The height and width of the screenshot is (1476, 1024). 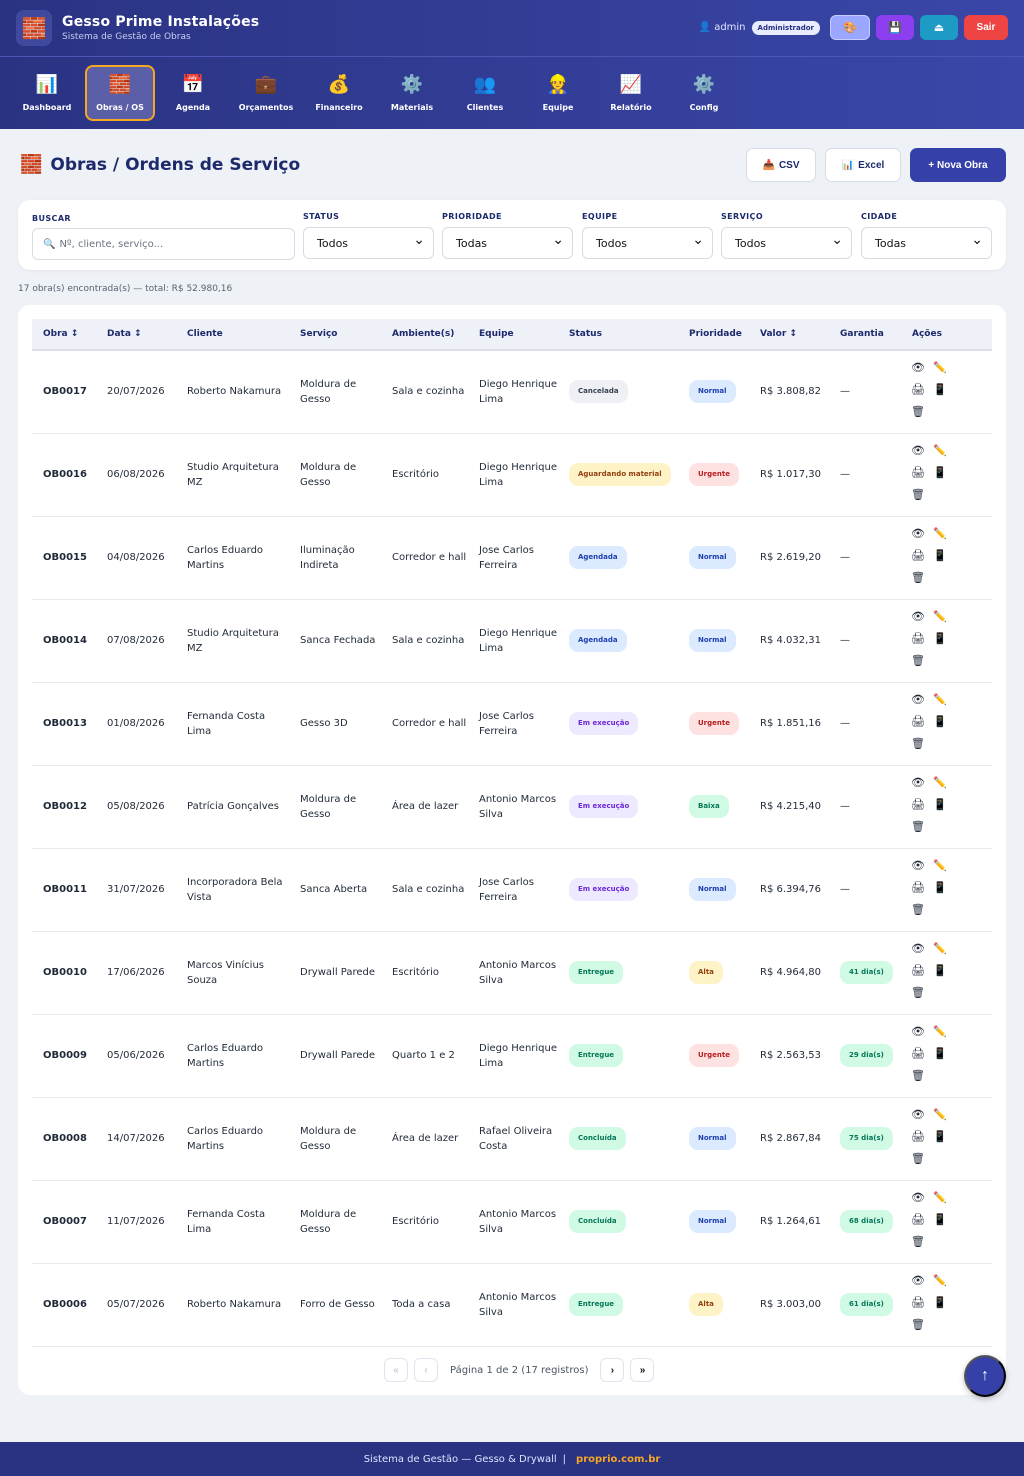 What do you see at coordinates (865, 807) in the screenshot?
I see `cell-garantia: —` at bounding box center [865, 807].